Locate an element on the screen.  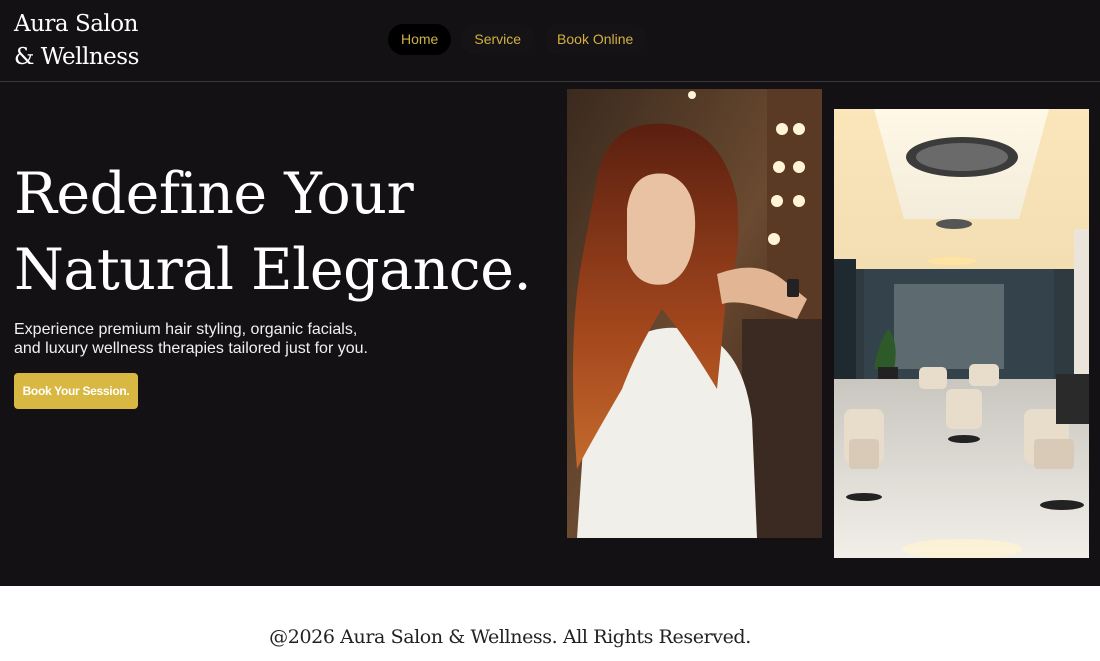
book-session-button: Book Your Session. is located at coordinates (76, 391).